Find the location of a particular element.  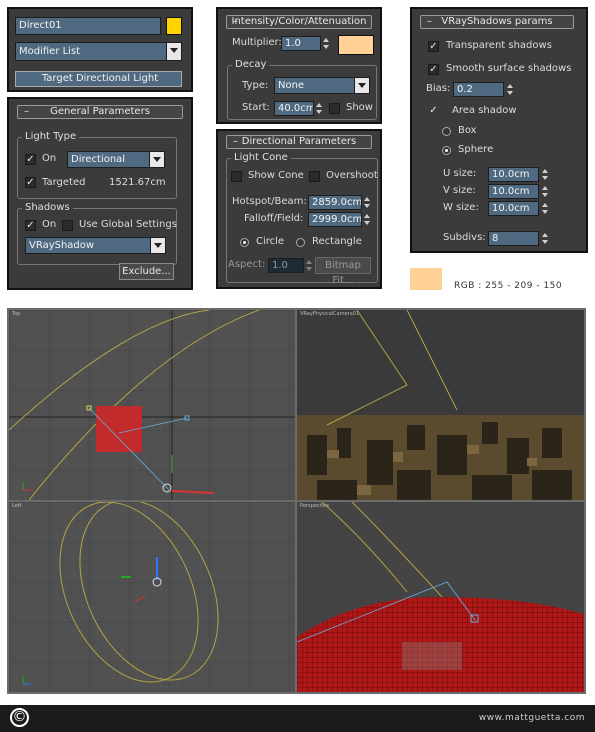

circle-label: Circle is located at coordinates (270, 241).